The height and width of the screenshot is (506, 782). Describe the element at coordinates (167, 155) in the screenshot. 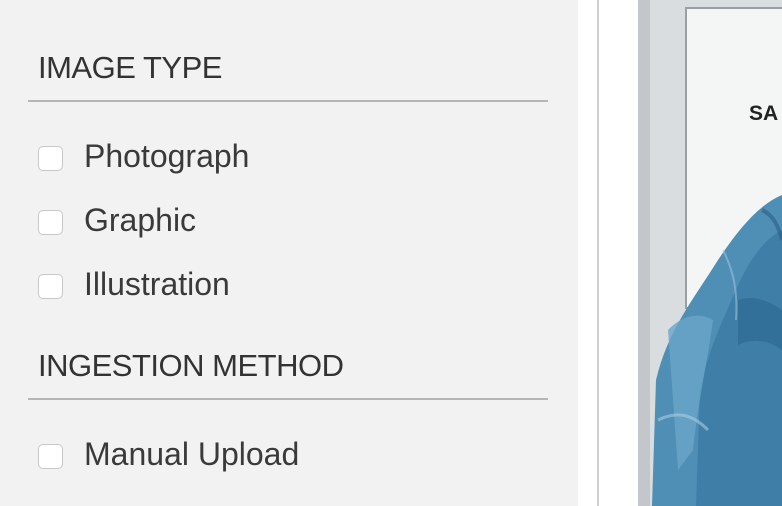

I see `photograph-label: Photograph` at that location.